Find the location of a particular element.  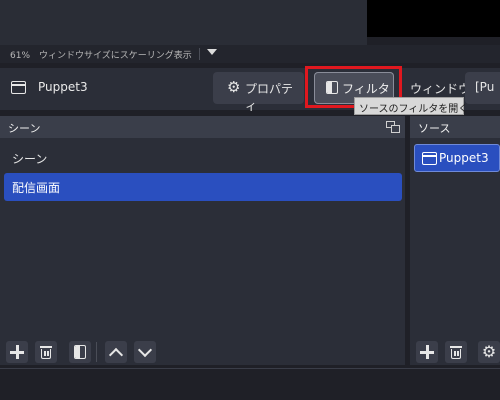

filters-tooltip: ソースのフィルタを開く is located at coordinates (411, 106).